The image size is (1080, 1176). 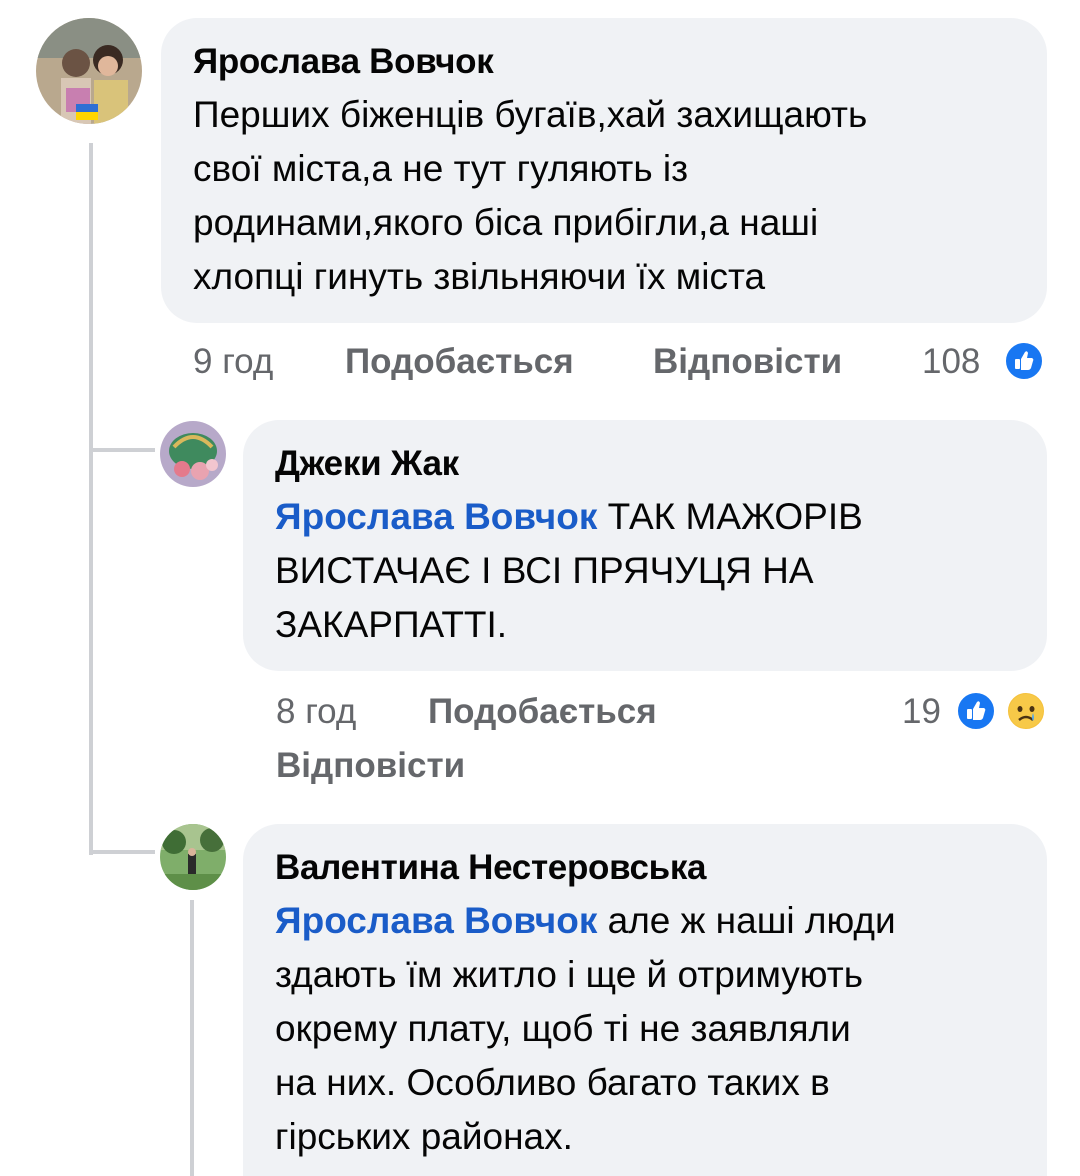 What do you see at coordinates (479, 276) in the screenshot?
I see `comment-line: хлопці гинуть звільняючи їх міста` at bounding box center [479, 276].